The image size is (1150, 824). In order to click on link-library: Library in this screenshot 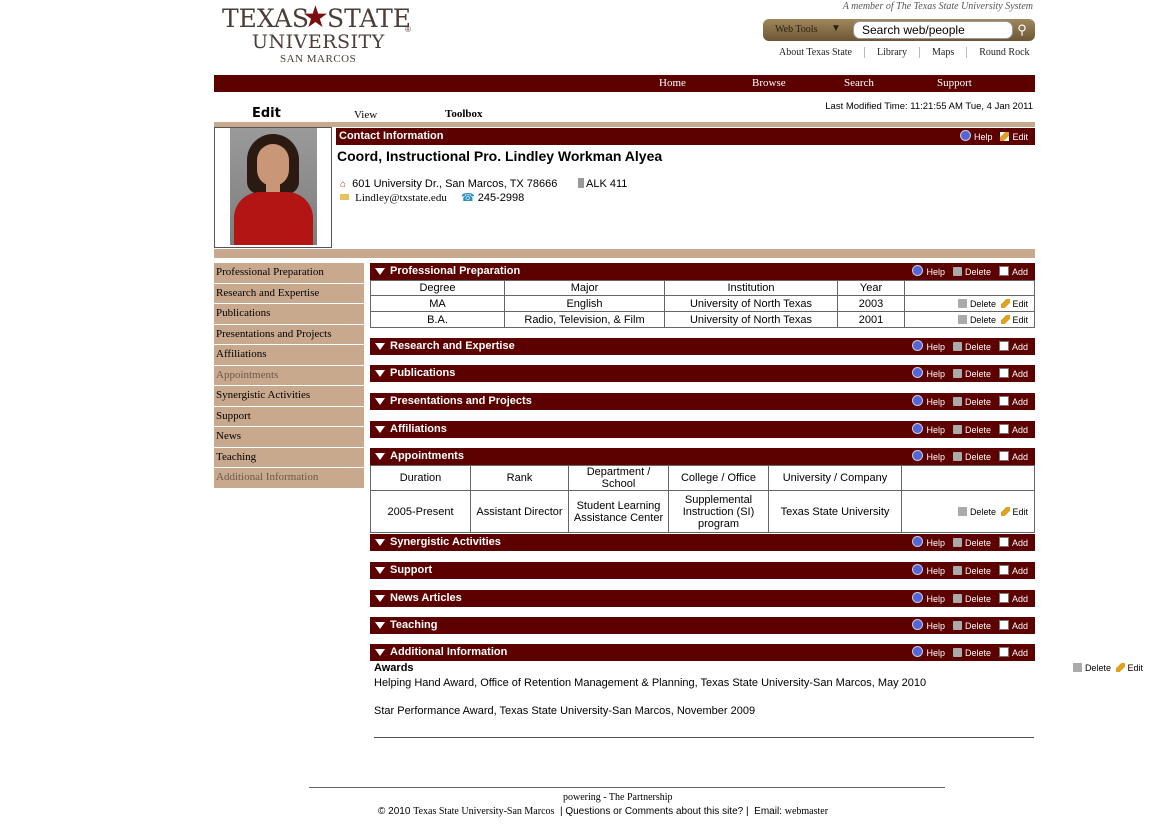, I will do `click(891, 52)`.